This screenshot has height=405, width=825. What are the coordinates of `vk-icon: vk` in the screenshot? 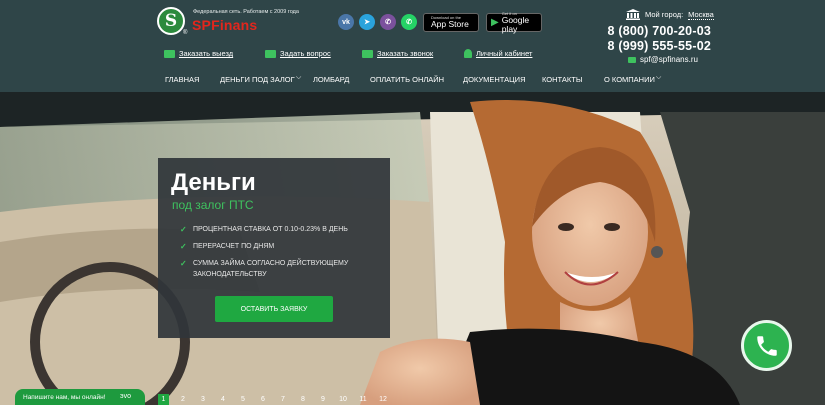 It's located at (346, 22).